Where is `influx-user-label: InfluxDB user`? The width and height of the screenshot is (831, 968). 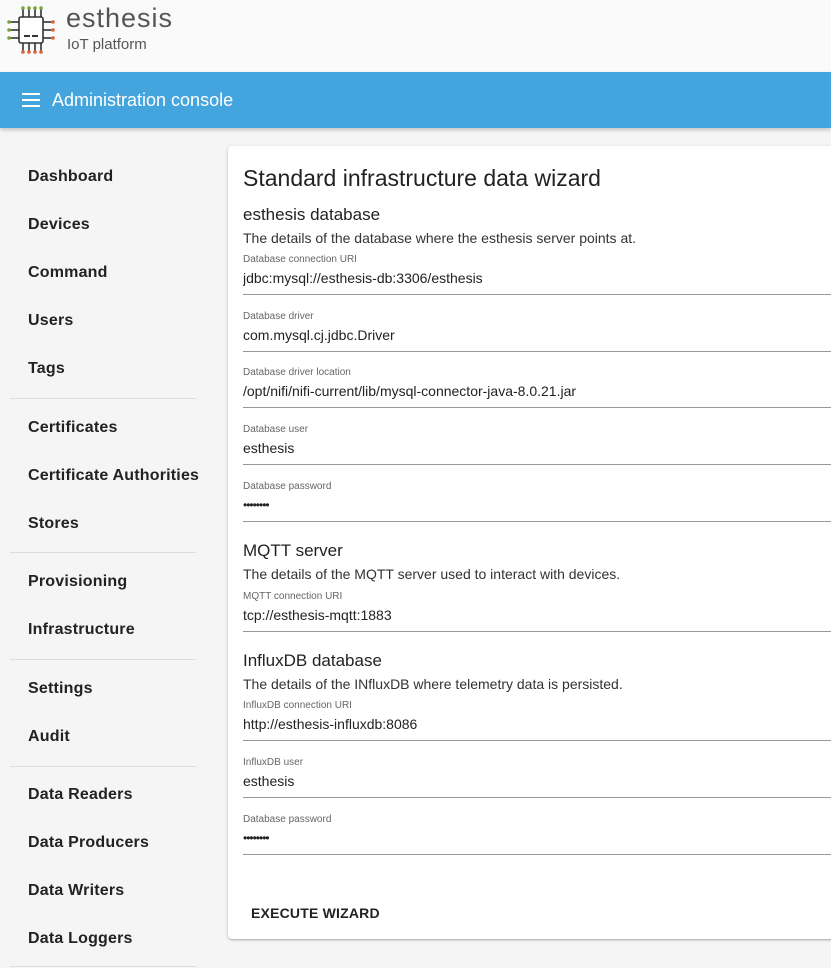
influx-user-label: InfluxDB user is located at coordinates (273, 762).